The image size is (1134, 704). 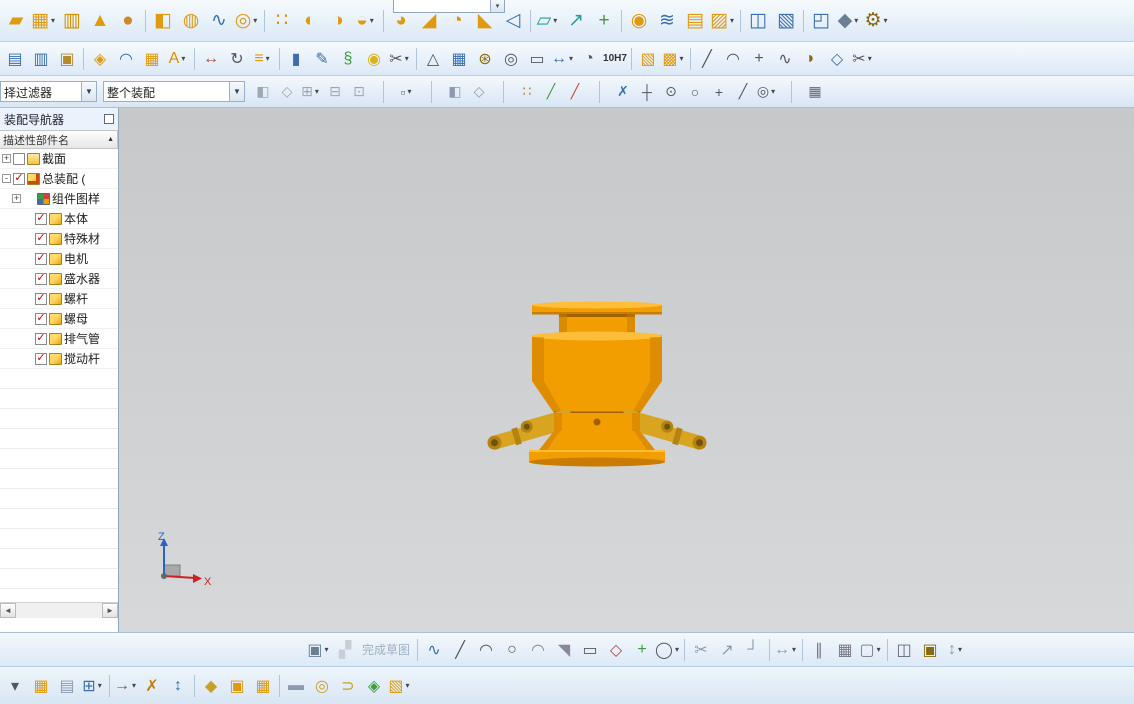 I want to click on show-hide-icon: ◧, so click(x=263, y=92).